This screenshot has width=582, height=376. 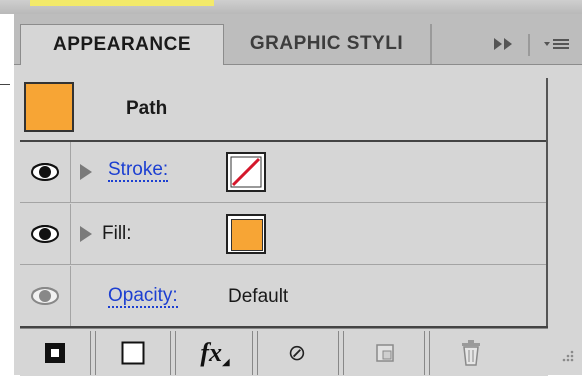 I want to click on fill-row: Fill:, so click(x=284, y=234).